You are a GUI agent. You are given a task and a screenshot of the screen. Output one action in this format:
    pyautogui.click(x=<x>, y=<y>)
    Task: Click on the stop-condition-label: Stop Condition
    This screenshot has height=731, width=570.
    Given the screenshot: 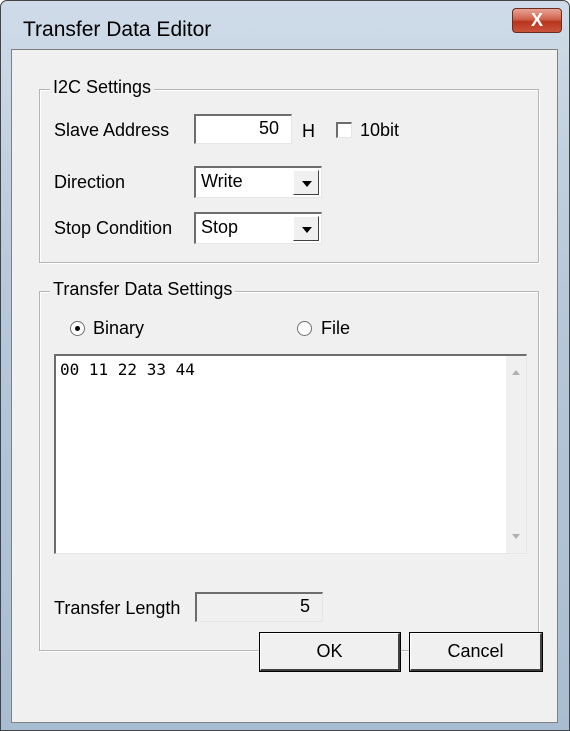 What is the action you would take?
    pyautogui.click(x=113, y=228)
    